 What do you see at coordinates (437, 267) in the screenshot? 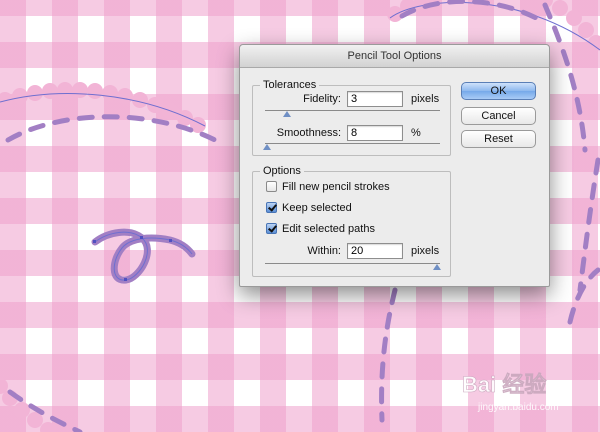
I see `within-slider-thumb` at bounding box center [437, 267].